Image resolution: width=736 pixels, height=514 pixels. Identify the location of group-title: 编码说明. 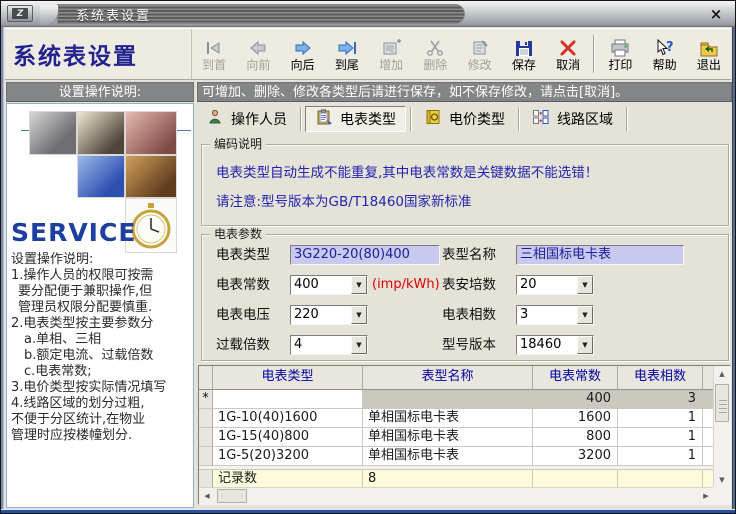
(238, 144).